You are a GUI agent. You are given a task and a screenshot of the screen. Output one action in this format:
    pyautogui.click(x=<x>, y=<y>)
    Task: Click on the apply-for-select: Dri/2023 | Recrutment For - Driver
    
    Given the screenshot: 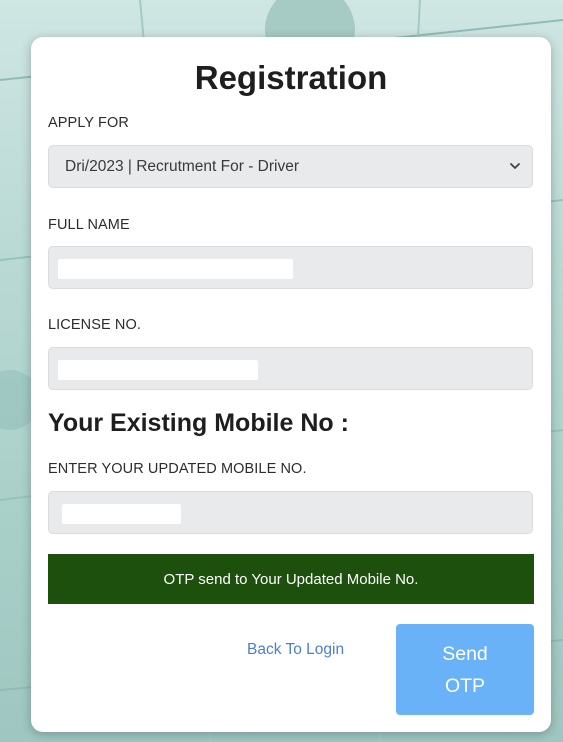 What is the action you would take?
    pyautogui.click(x=290, y=166)
    